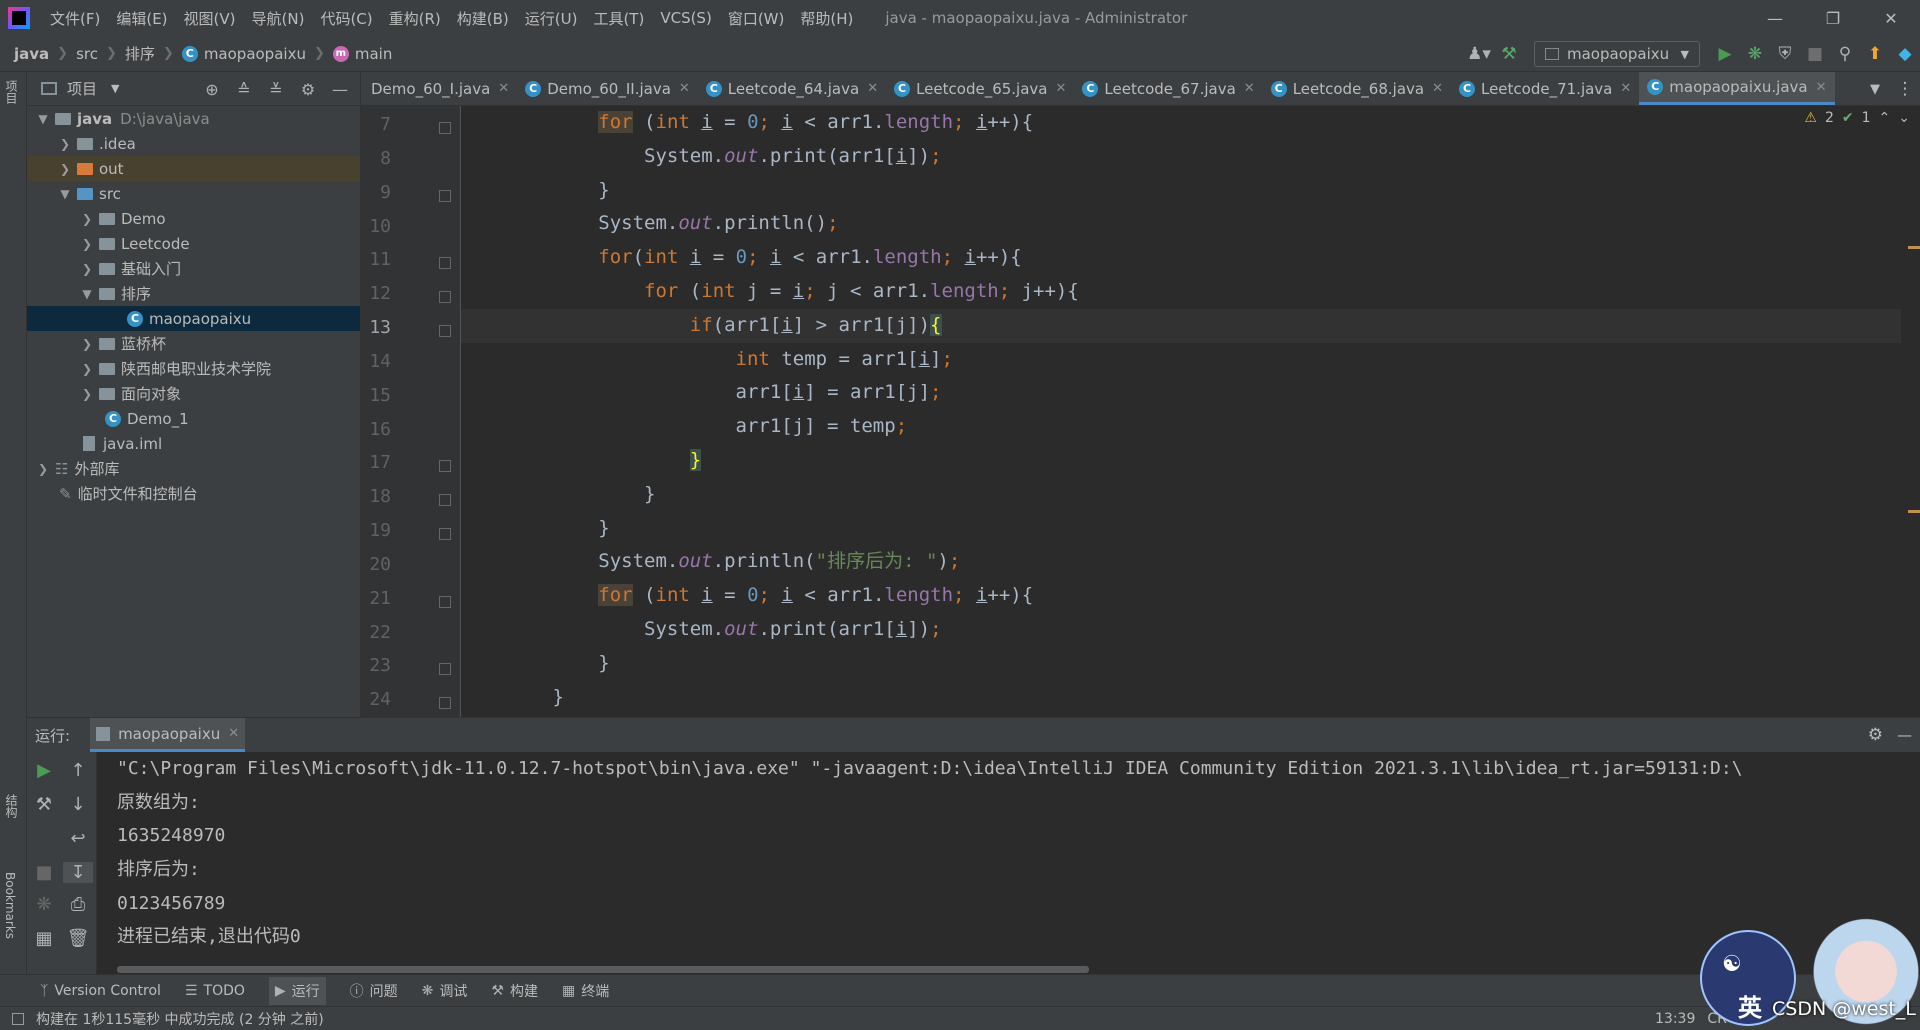 Image resolution: width=1920 pixels, height=1030 pixels. What do you see at coordinates (212, 89) in the screenshot?
I see `locate-icon: ⊕` at bounding box center [212, 89].